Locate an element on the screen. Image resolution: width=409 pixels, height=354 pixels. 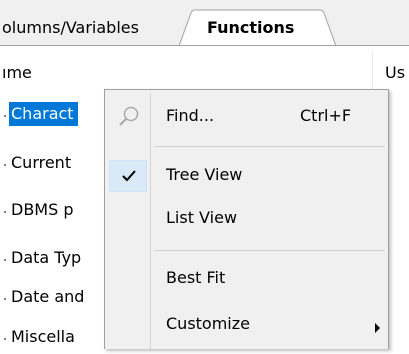
tab-columns-variables-label: olumns/Variables is located at coordinates (70, 27).